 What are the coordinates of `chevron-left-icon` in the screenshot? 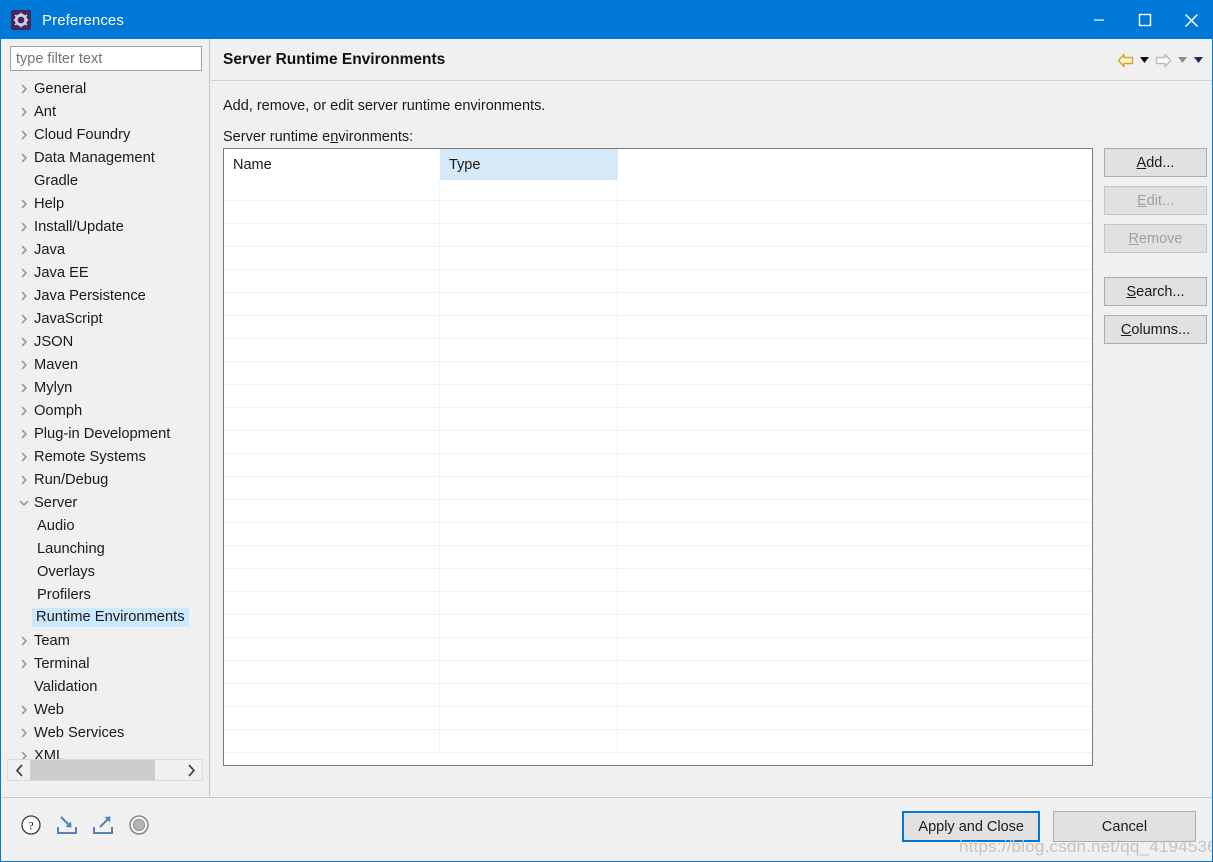 It's located at (19, 770).